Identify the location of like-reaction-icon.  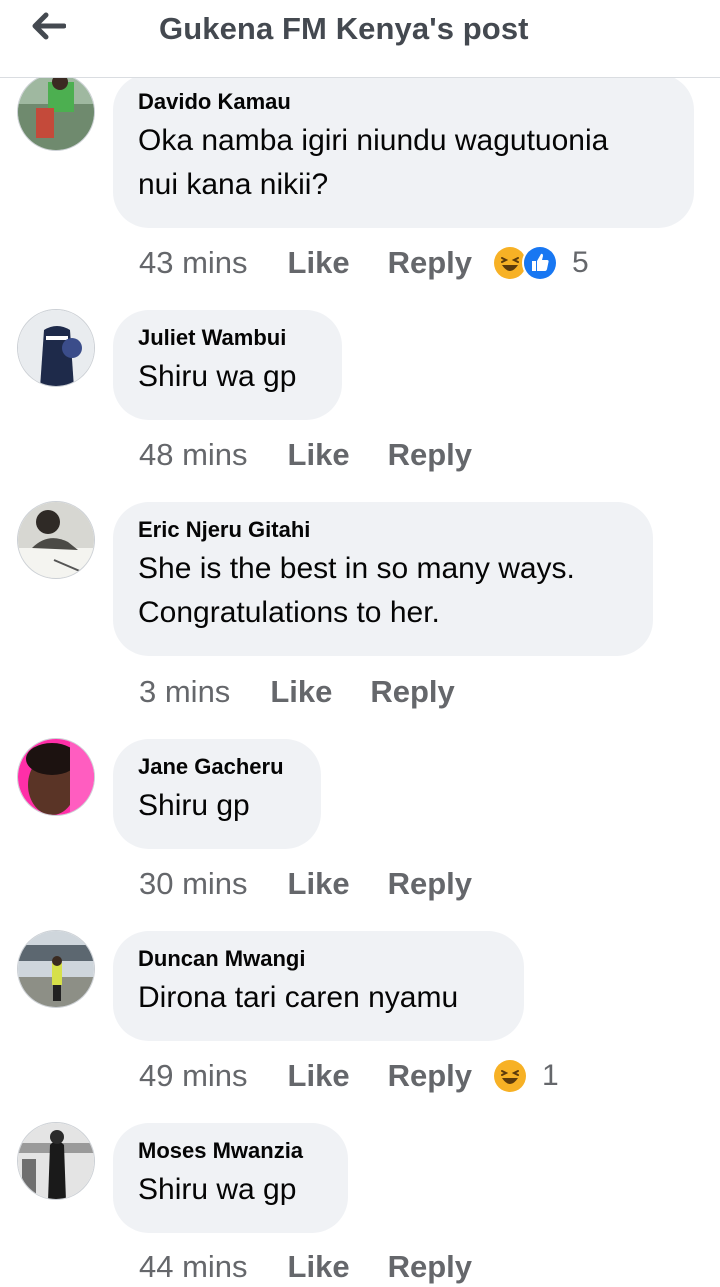
(540, 263).